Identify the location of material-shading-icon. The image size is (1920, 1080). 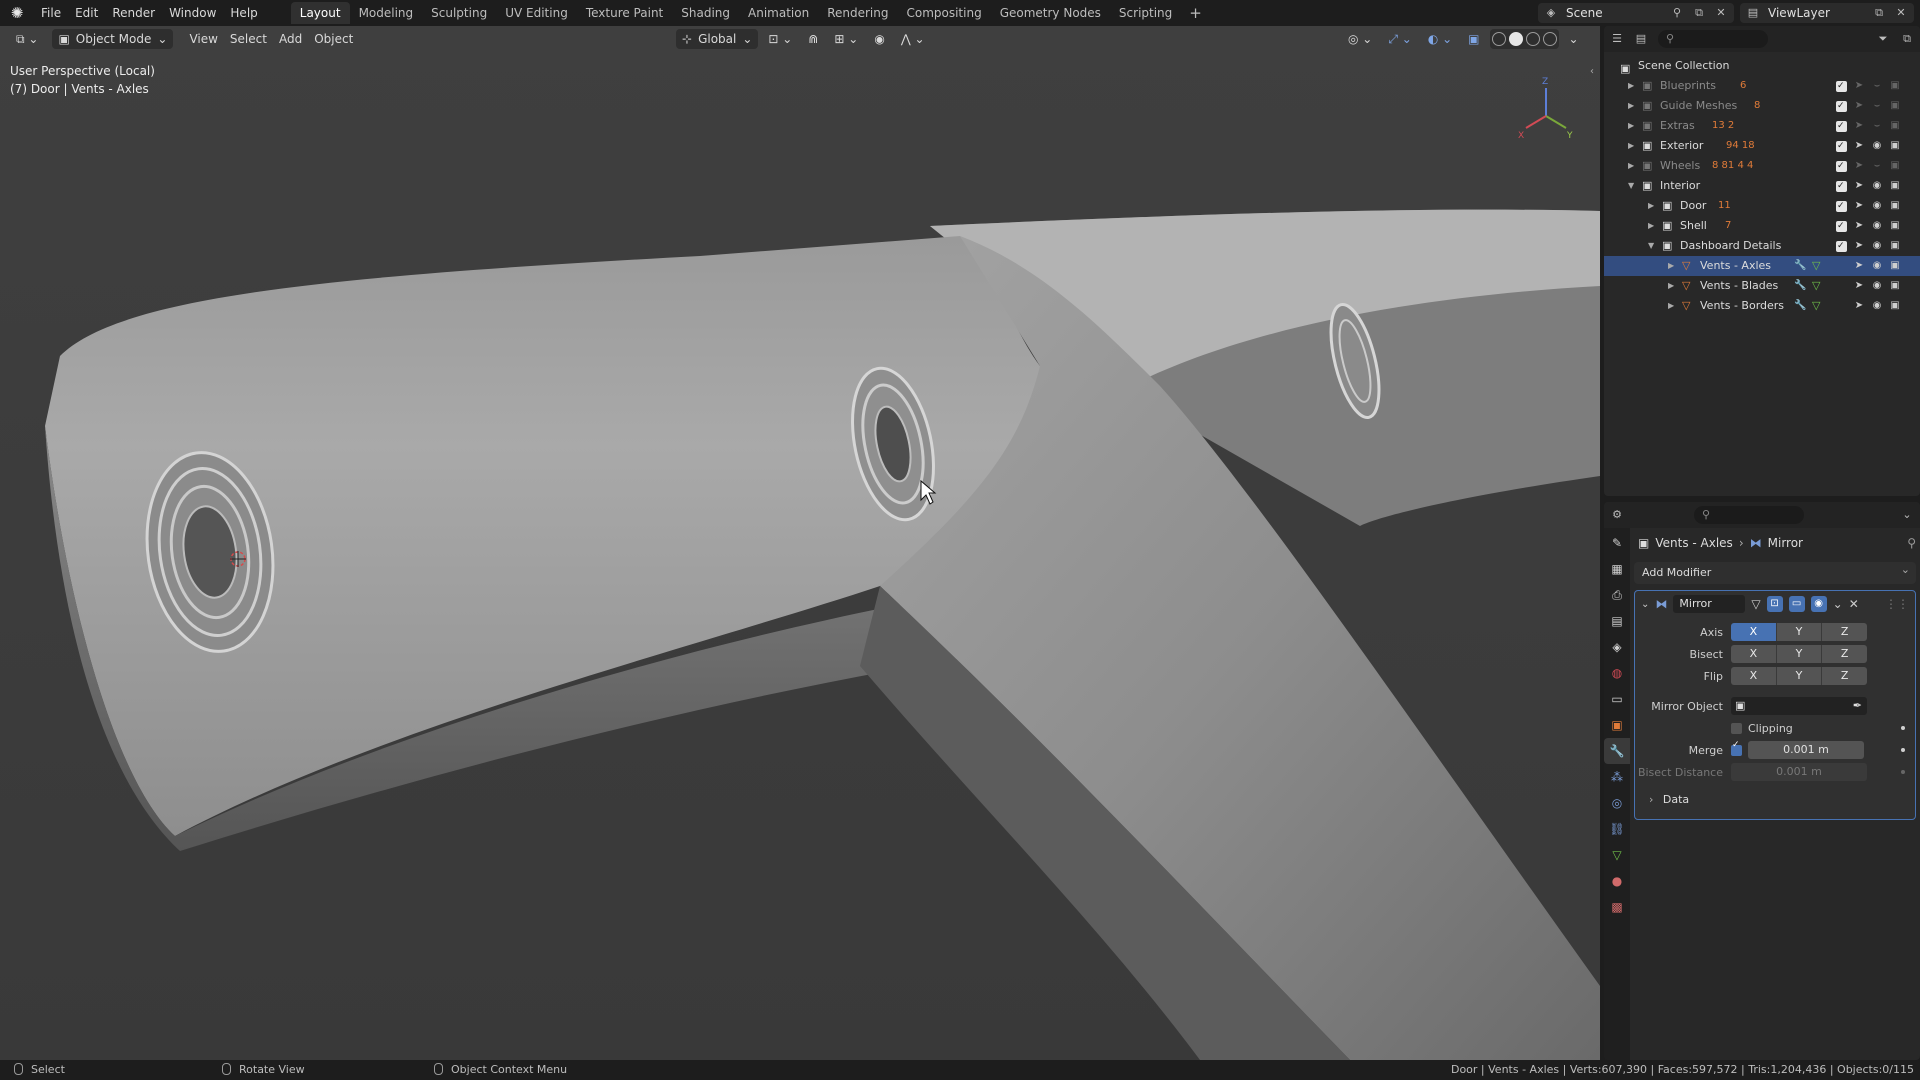
(1532, 39).